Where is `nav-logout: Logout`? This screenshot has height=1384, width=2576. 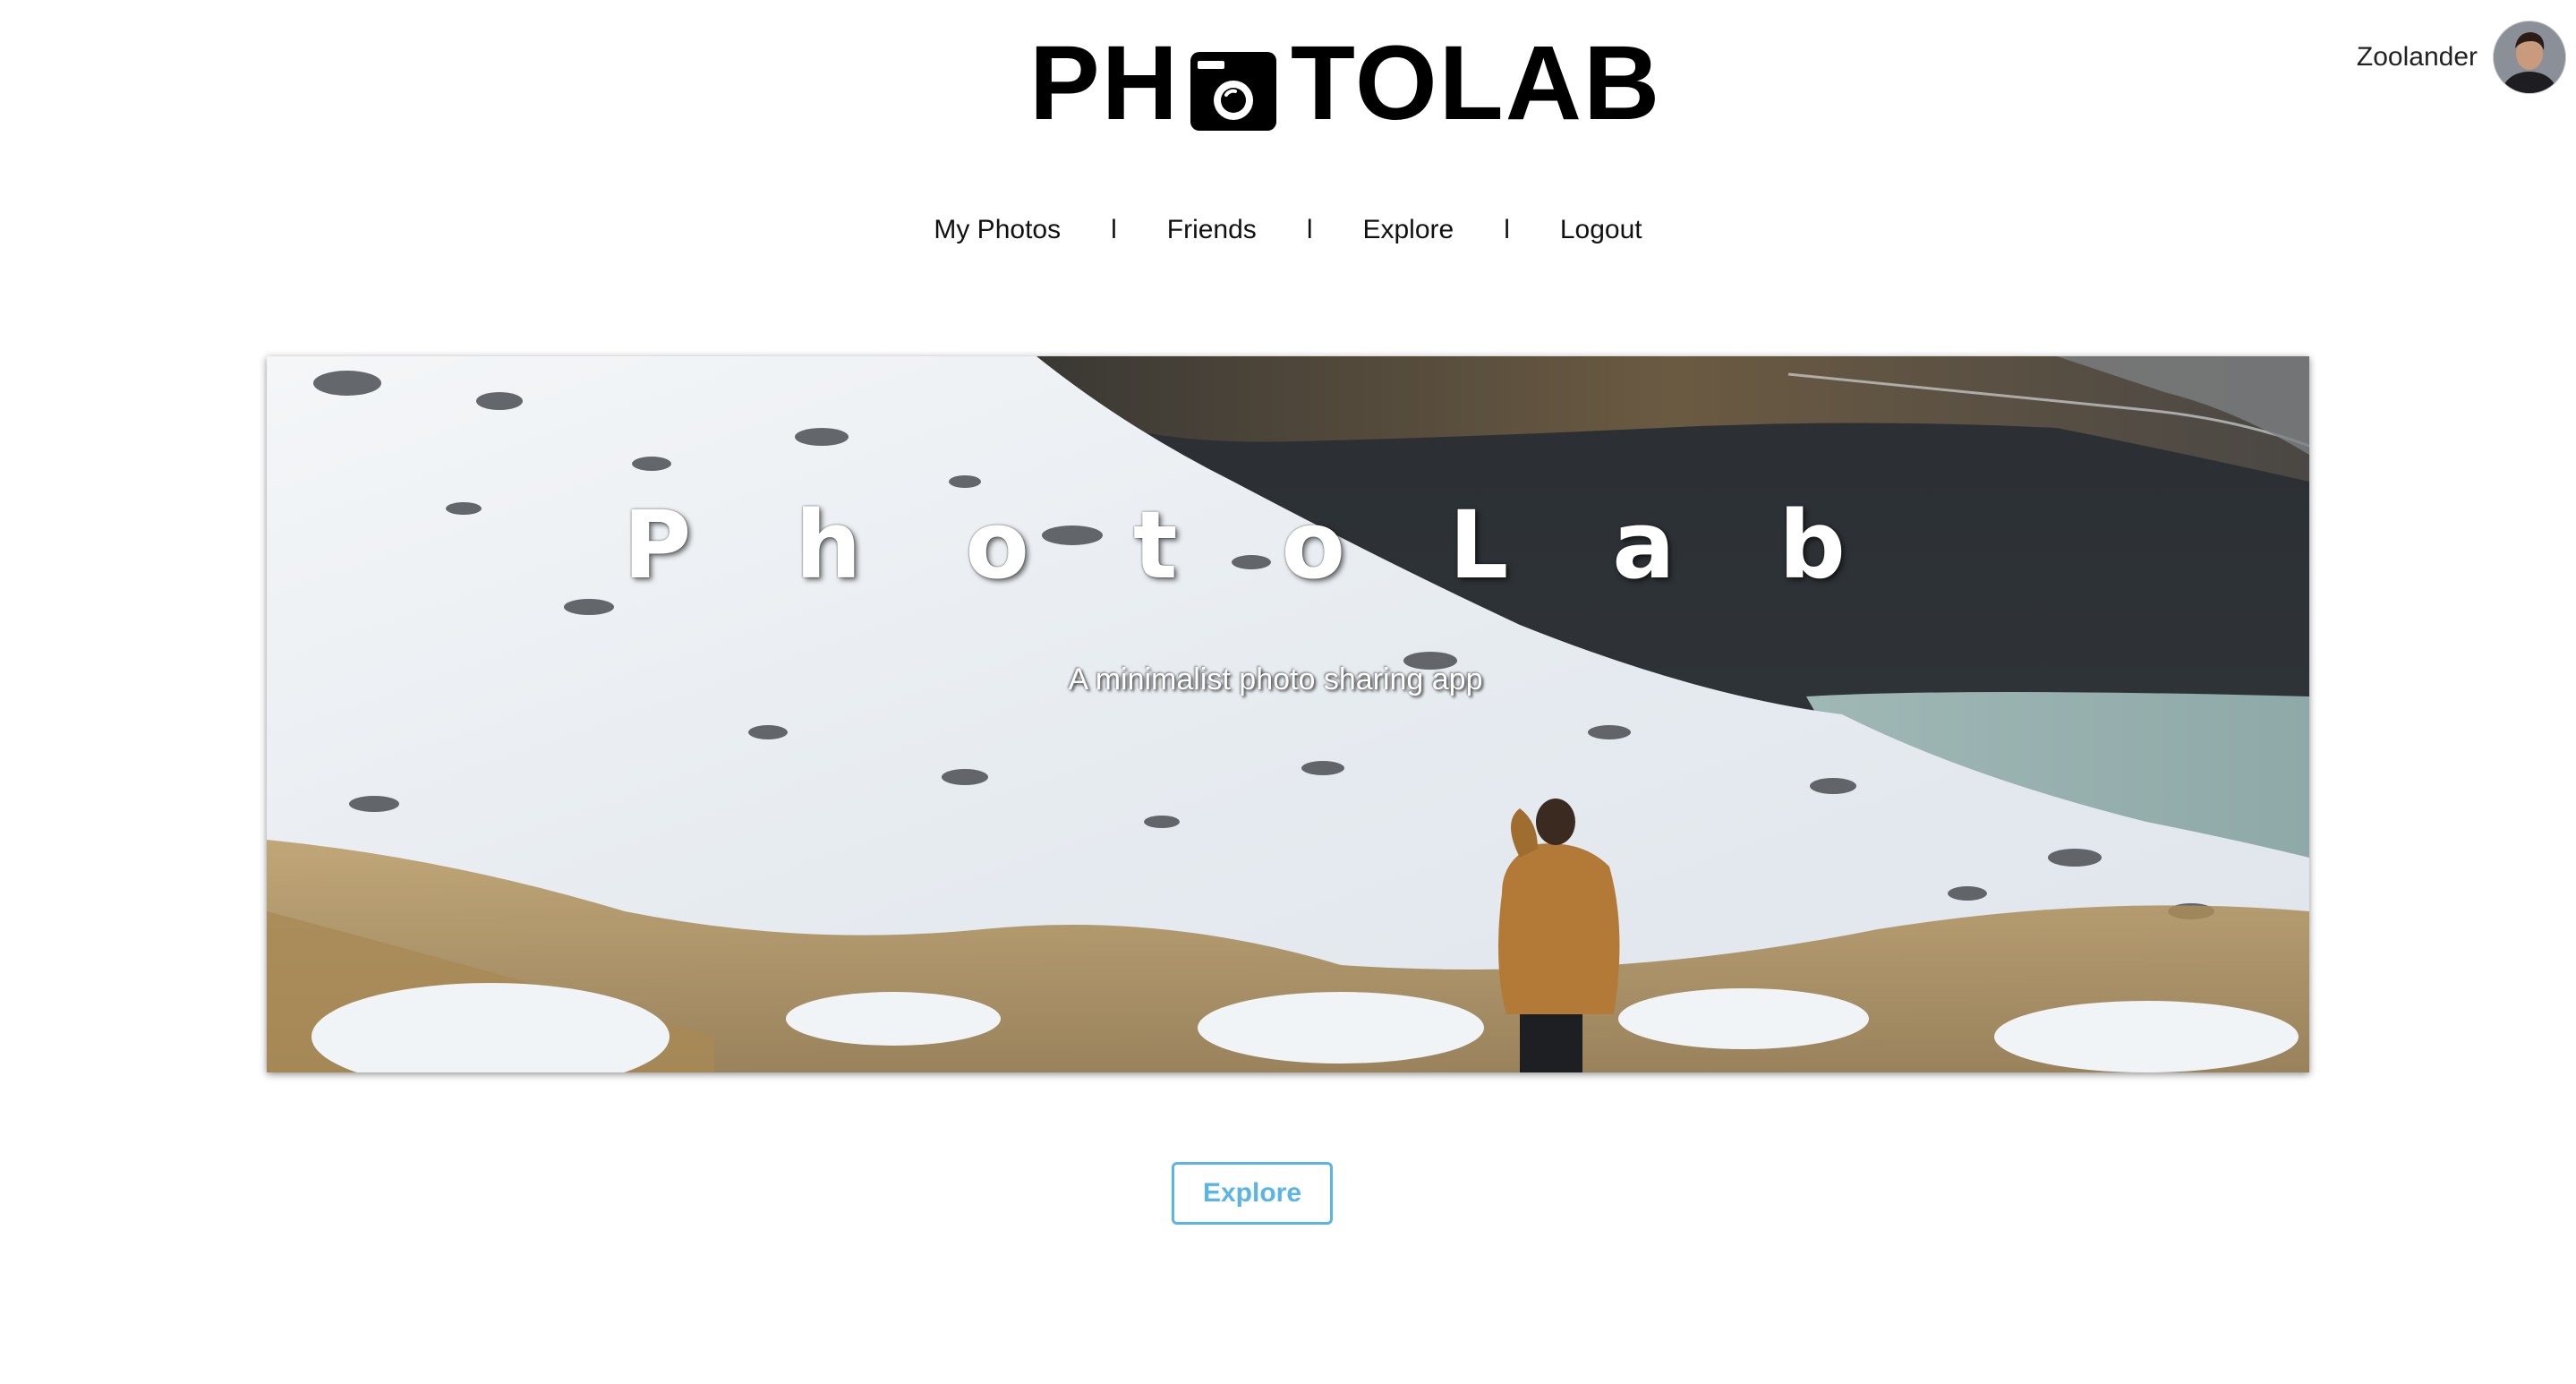 nav-logout: Logout is located at coordinates (1601, 230).